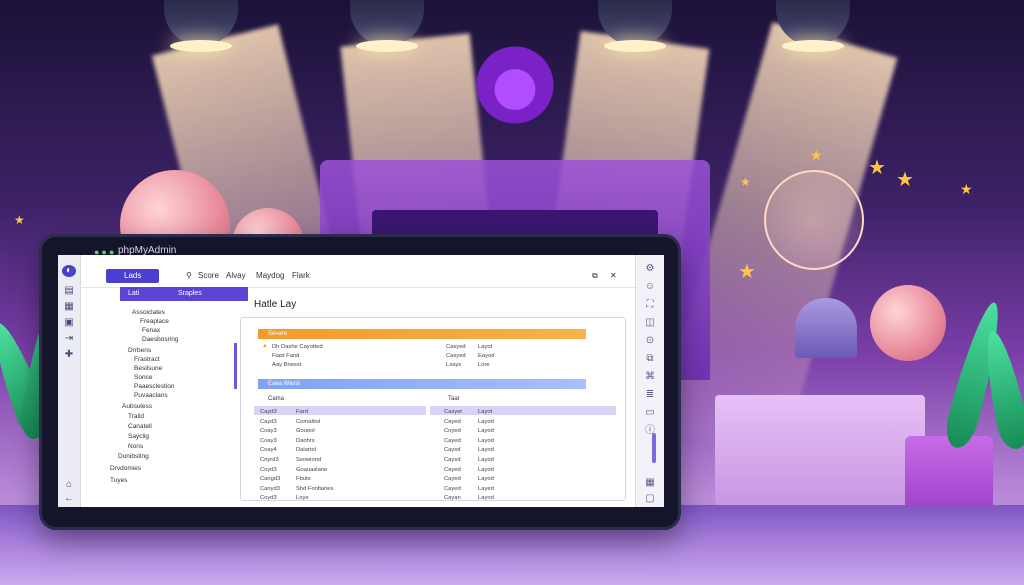  I want to click on column-header: Taar, so click(454, 399).